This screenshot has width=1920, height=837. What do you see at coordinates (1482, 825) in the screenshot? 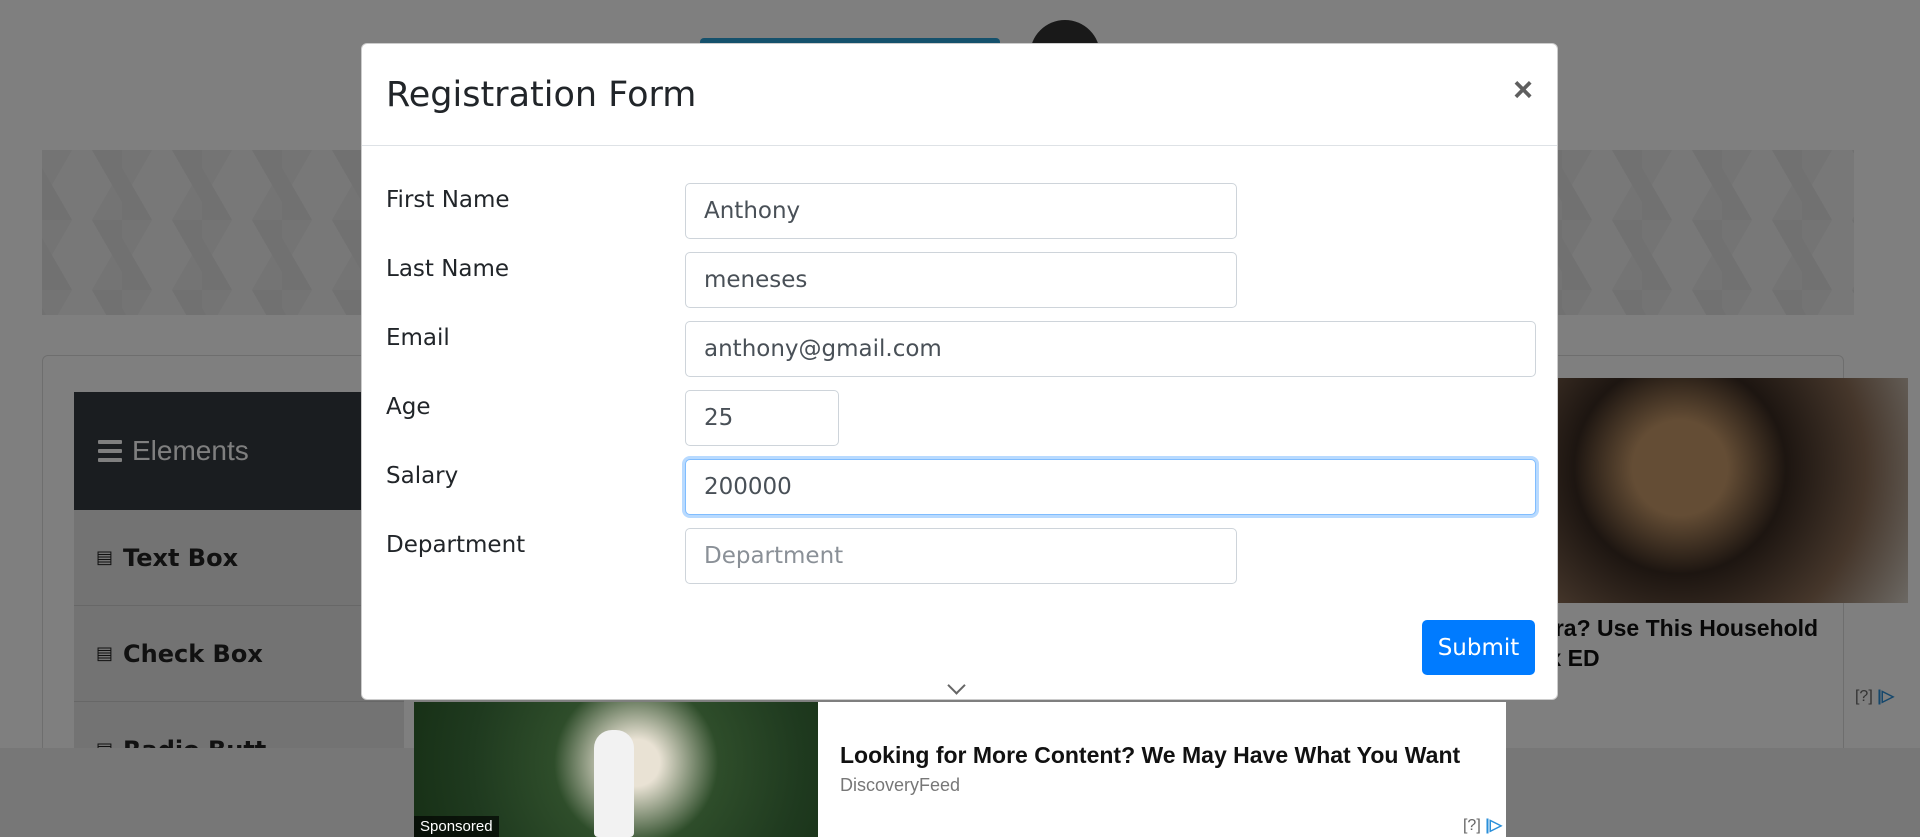
I see `ad-info-tag: [?] |▷` at bounding box center [1482, 825].